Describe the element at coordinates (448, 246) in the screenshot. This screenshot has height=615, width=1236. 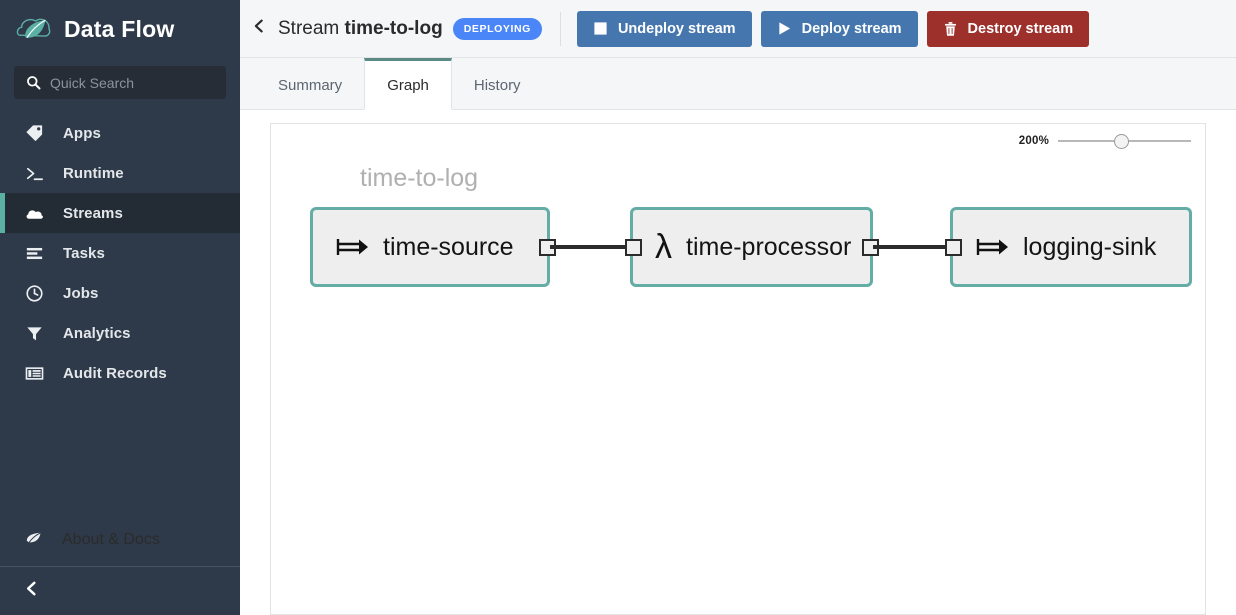
I see `graph-node-label: time-source` at that location.